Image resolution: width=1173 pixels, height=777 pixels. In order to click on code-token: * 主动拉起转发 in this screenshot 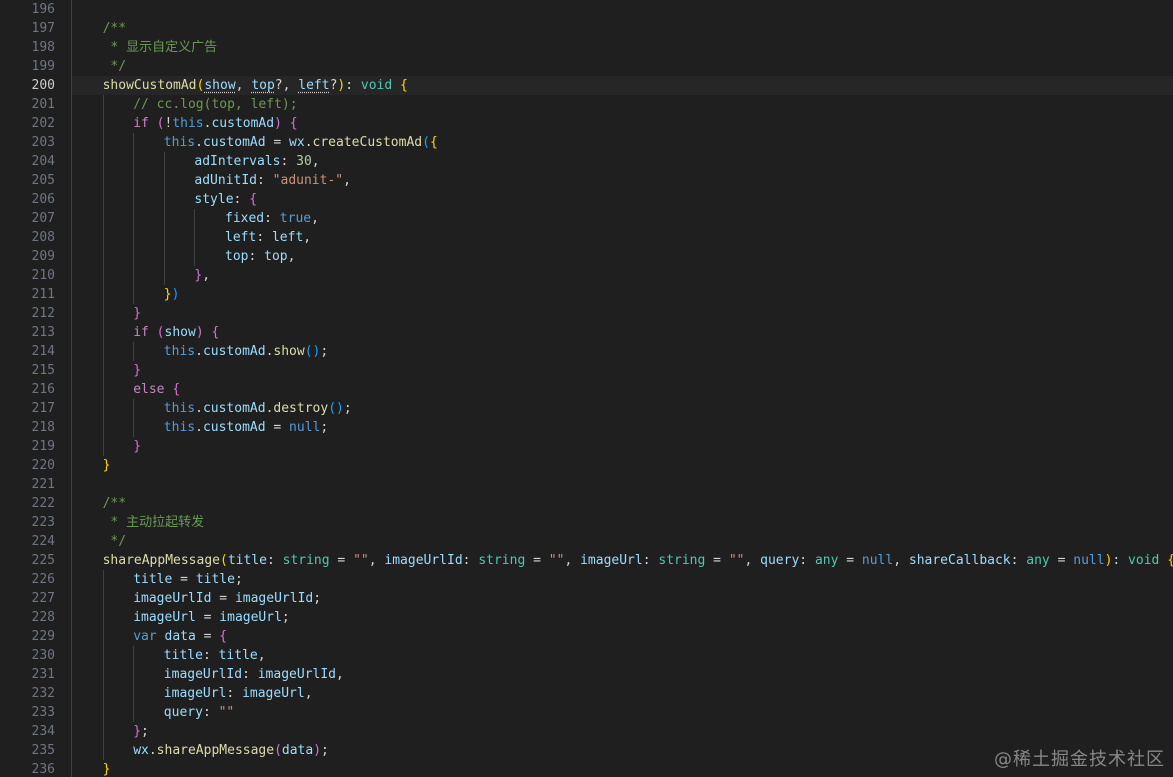, I will do `click(153, 522)`.